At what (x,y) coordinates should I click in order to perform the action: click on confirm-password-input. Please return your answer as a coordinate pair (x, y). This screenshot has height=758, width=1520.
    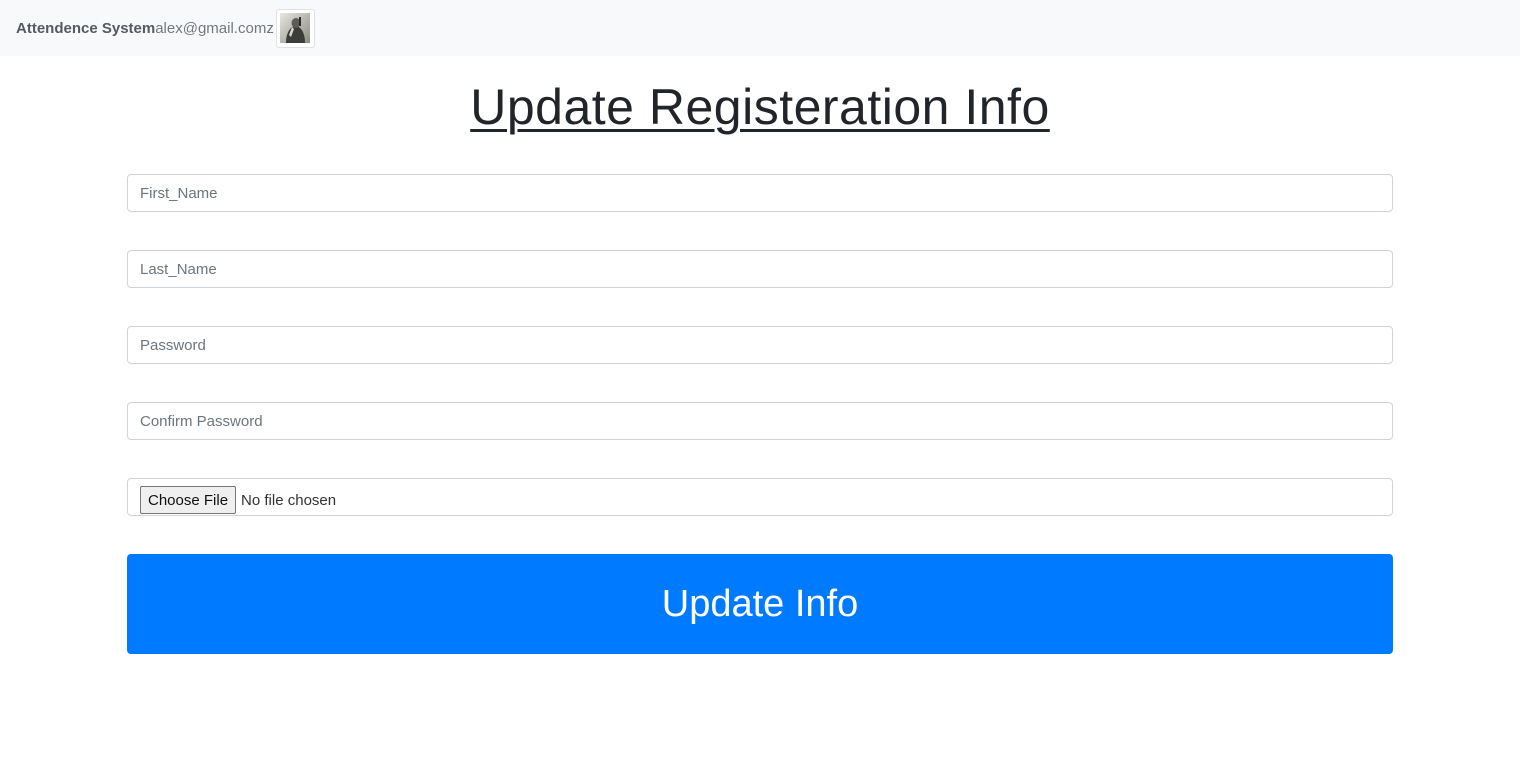
    Looking at the image, I should click on (760, 421).